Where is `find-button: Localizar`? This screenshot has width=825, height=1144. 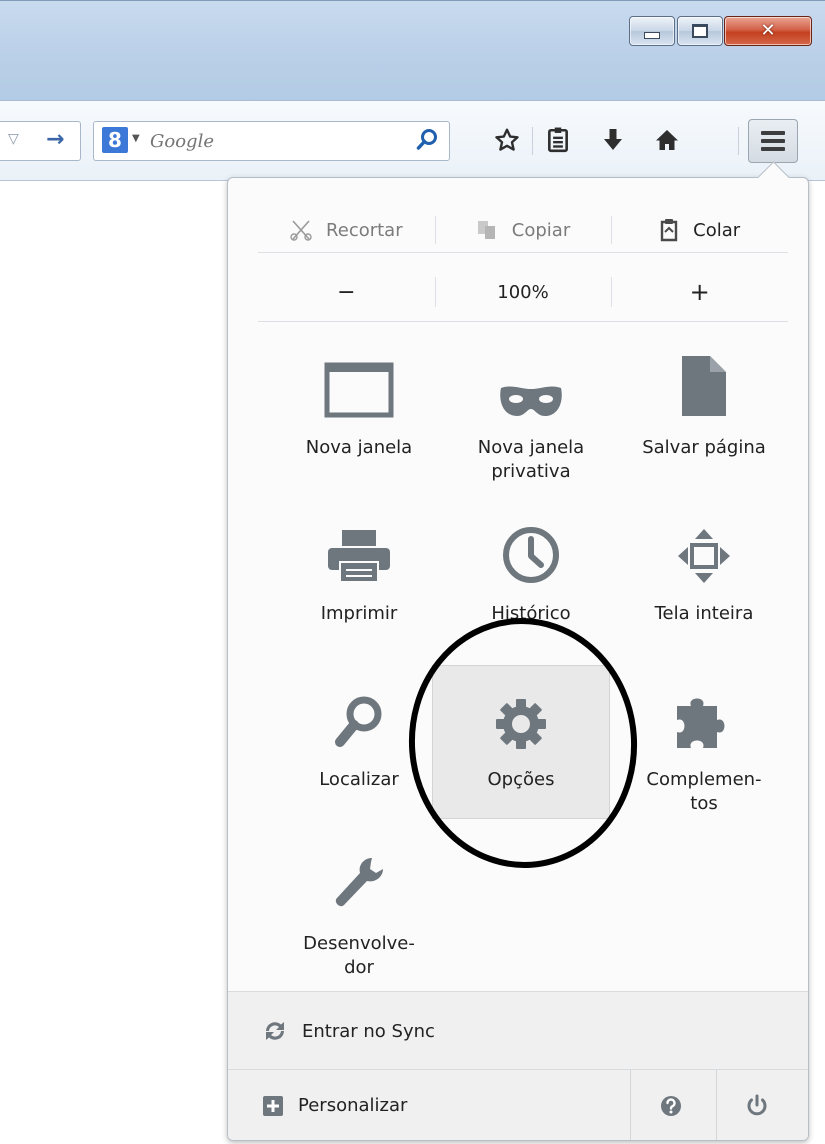
find-button: Localizar is located at coordinates (359, 747).